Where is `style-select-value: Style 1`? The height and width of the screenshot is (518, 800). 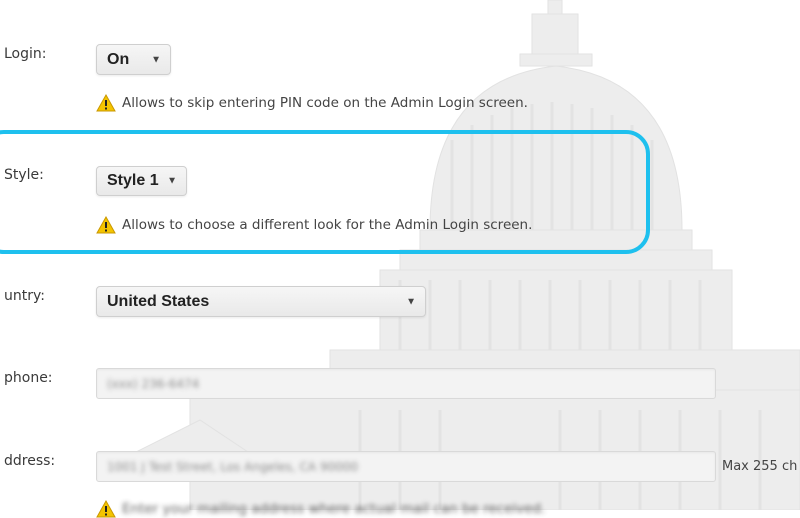
style-select-value: Style 1 is located at coordinates (133, 180).